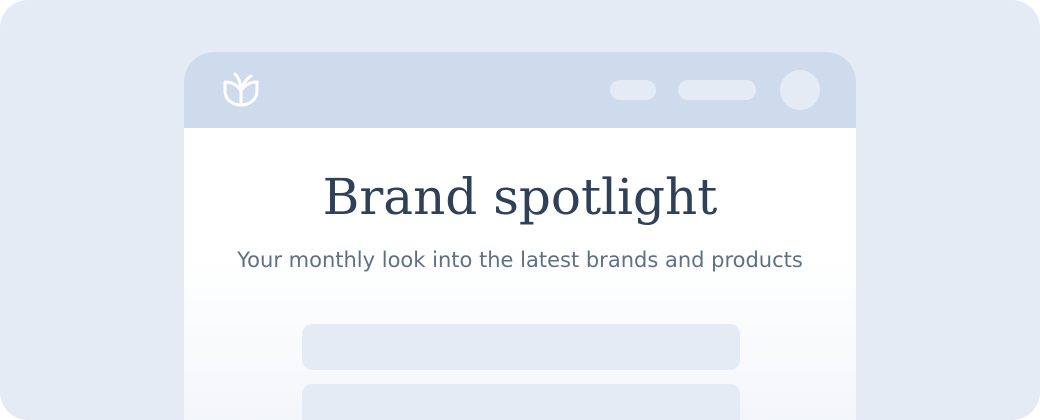 This screenshot has height=420, width=1040. What do you see at coordinates (520, 197) in the screenshot?
I see `page-title: Brand spotlight` at bounding box center [520, 197].